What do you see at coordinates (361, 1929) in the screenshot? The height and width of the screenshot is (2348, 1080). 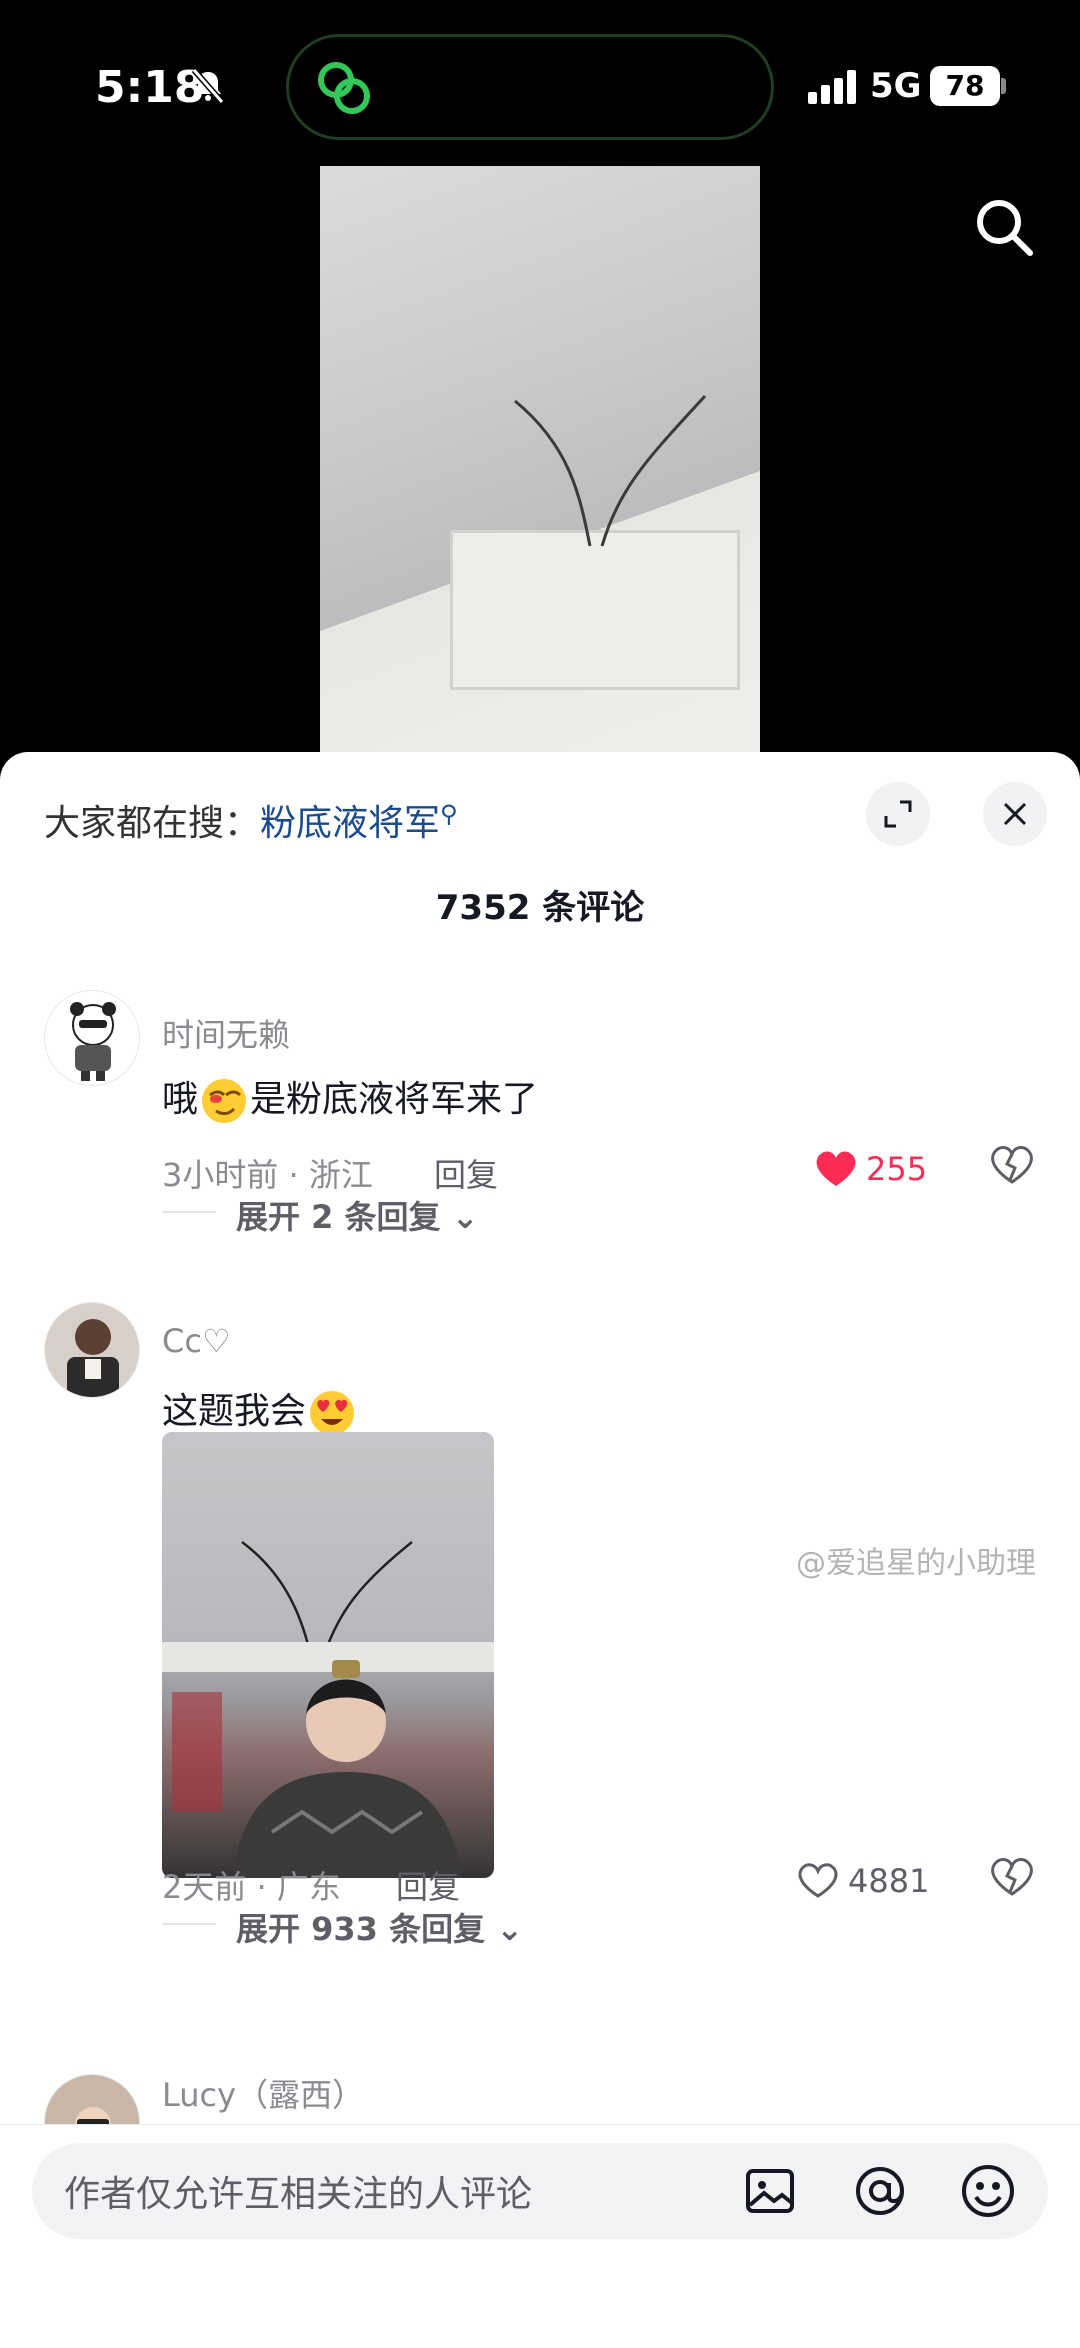 I see `expand-replies-label: 展开 933 条回复` at bounding box center [361, 1929].